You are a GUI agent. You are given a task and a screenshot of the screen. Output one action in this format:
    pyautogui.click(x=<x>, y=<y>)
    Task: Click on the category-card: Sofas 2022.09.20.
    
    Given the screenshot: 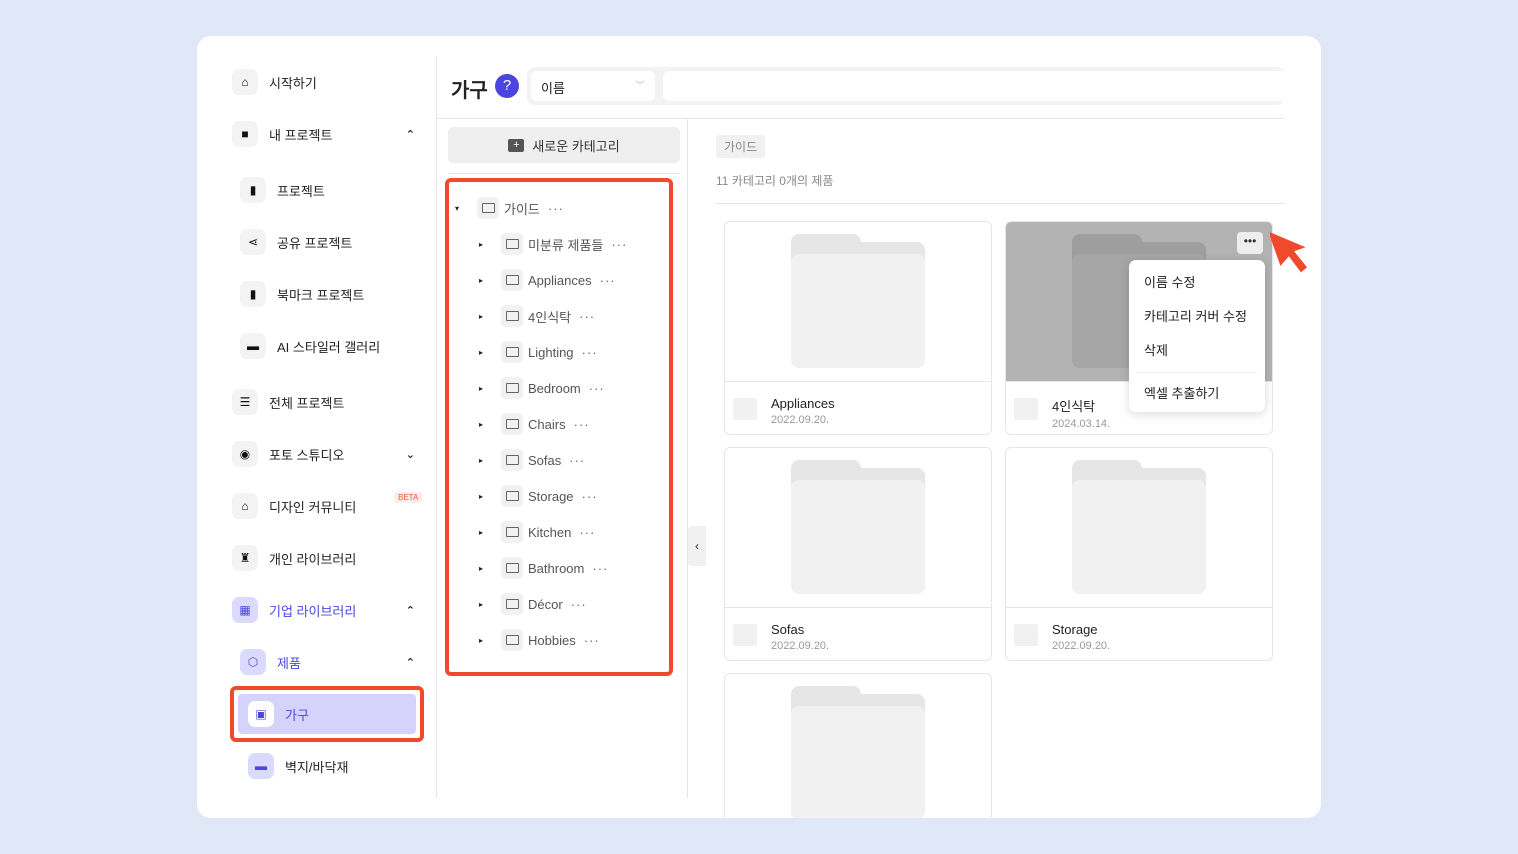 What is the action you would take?
    pyautogui.click(x=858, y=554)
    